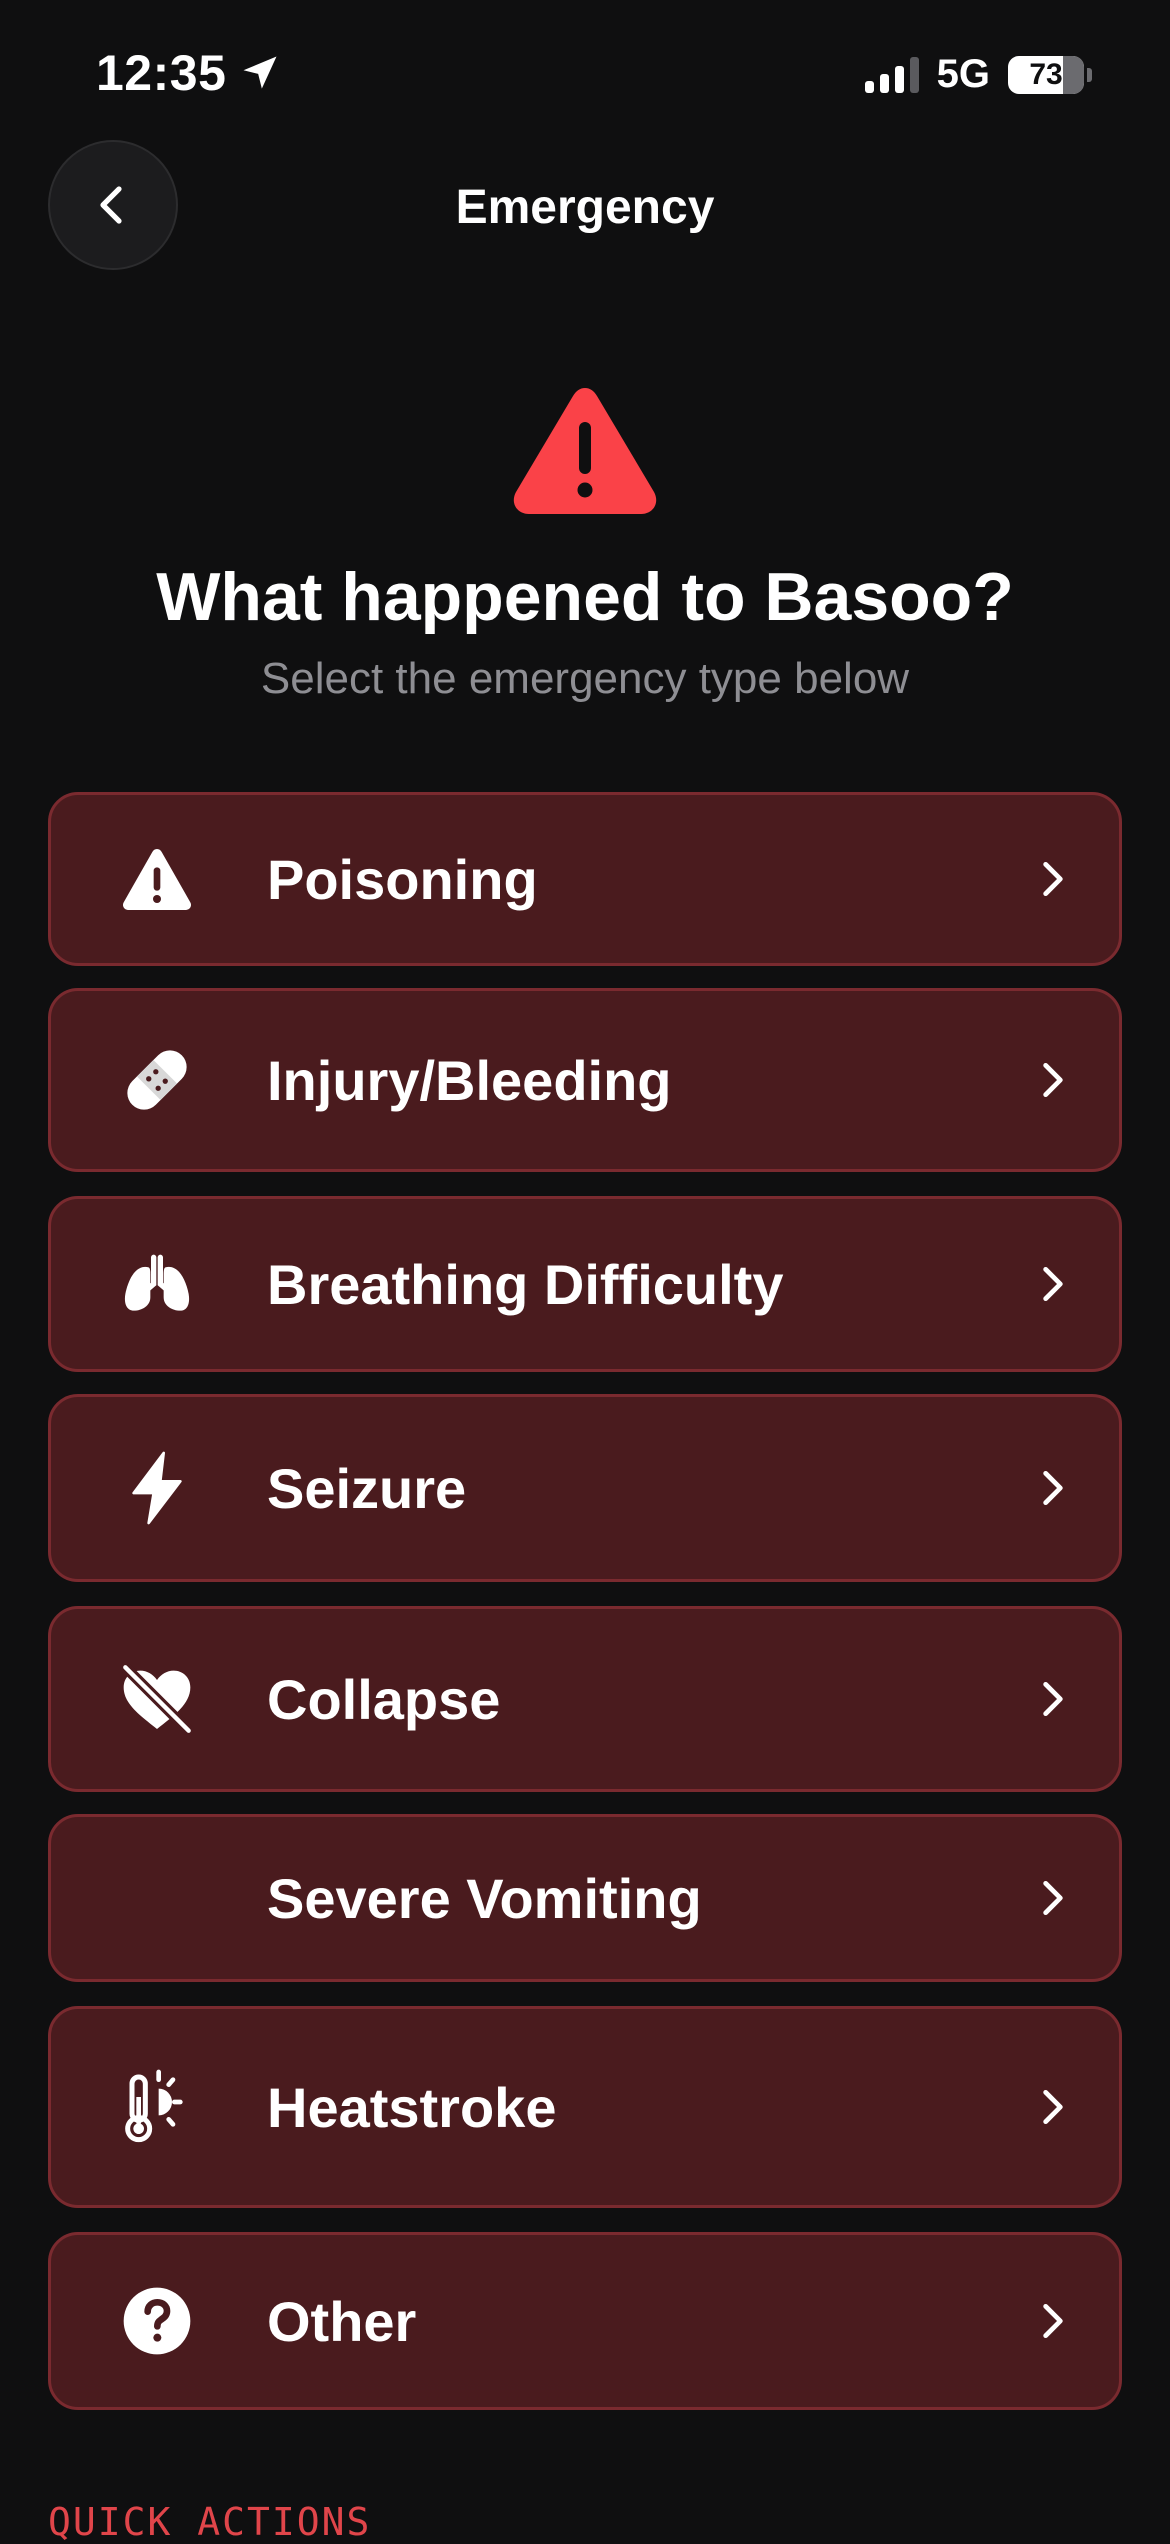 Image resolution: width=1170 pixels, height=2544 pixels. What do you see at coordinates (157, 1080) in the screenshot?
I see `bandage-icon` at bounding box center [157, 1080].